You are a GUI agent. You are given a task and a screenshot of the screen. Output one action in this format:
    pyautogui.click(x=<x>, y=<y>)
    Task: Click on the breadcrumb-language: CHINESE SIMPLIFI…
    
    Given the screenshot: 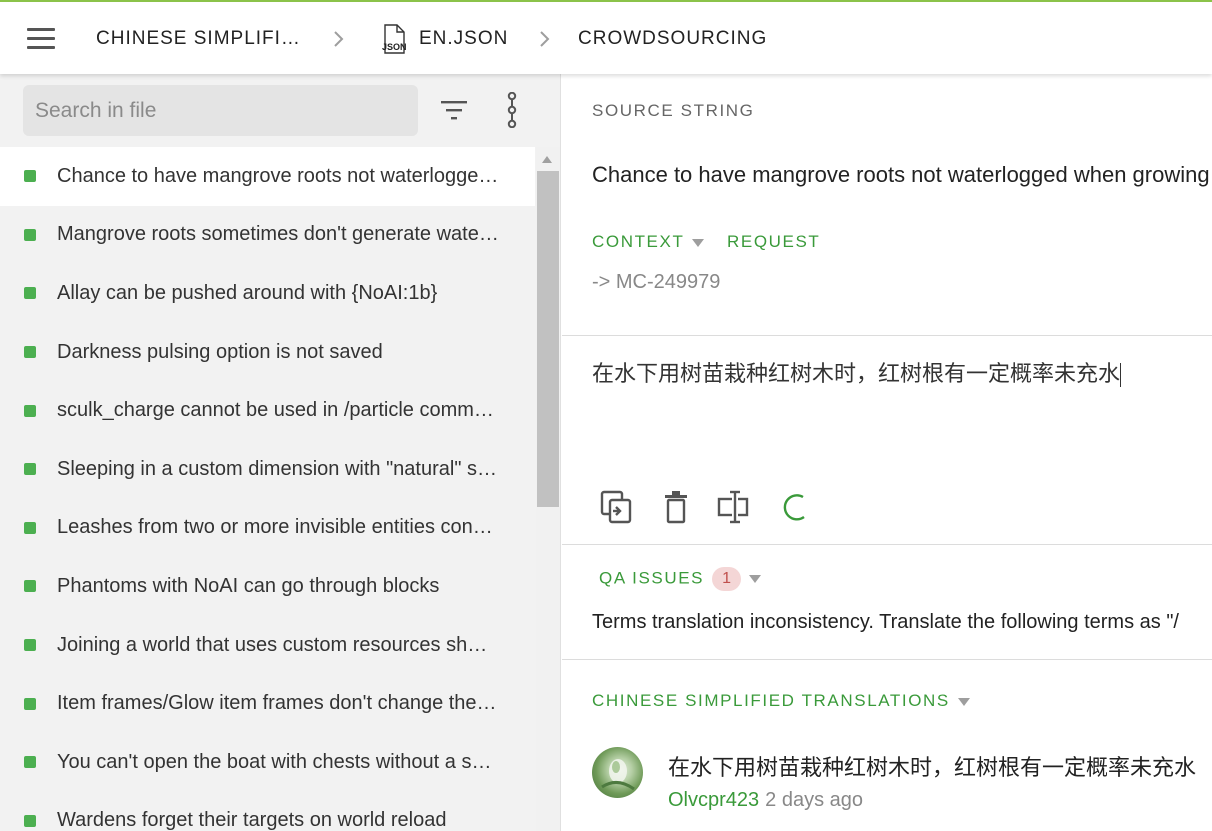 What is the action you would take?
    pyautogui.click(x=198, y=39)
    